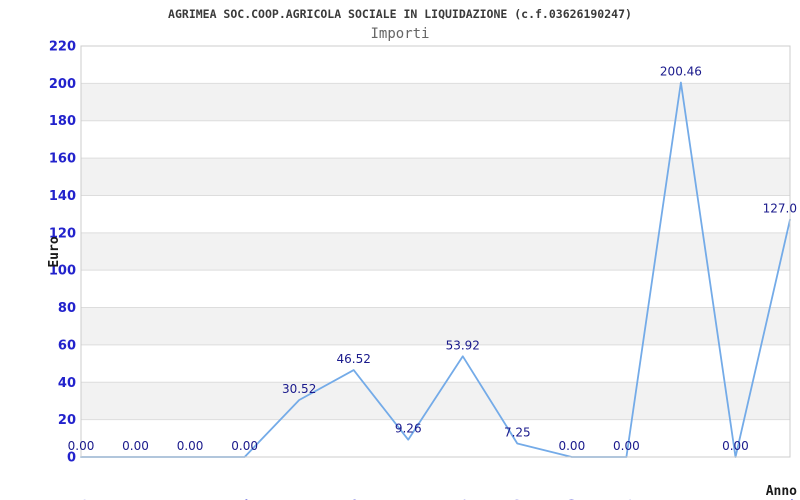 This screenshot has width=800, height=500. Describe the element at coordinates (67, 420) in the screenshot. I see `y-tick-label: 20` at that location.